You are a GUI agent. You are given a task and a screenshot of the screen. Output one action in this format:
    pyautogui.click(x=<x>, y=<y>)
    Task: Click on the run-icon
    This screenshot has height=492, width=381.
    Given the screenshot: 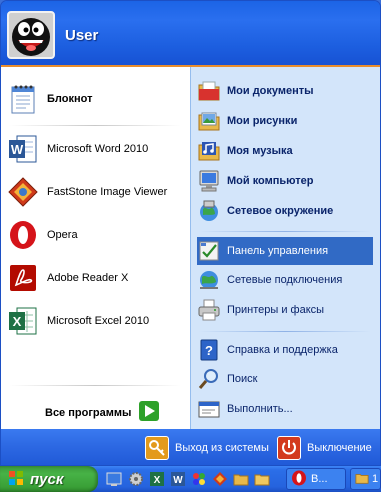 What is the action you would take?
    pyautogui.click(x=209, y=409)
    